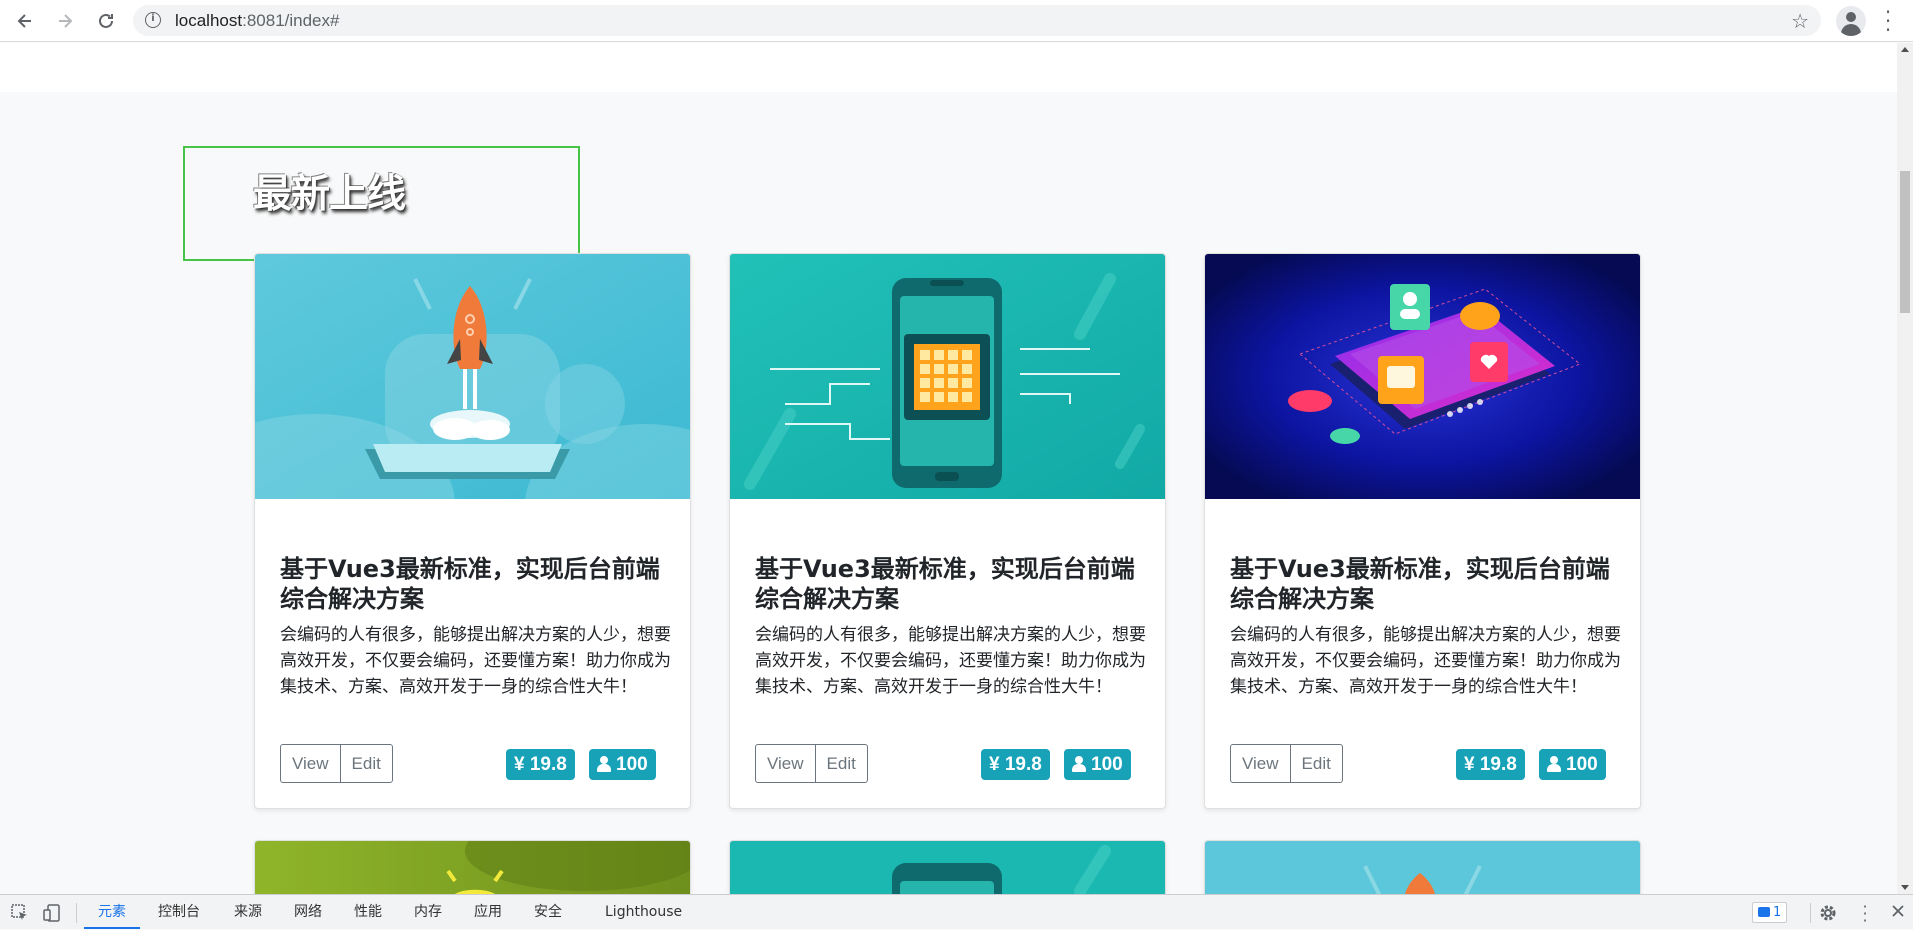  I want to click on header-strip, so click(948, 67).